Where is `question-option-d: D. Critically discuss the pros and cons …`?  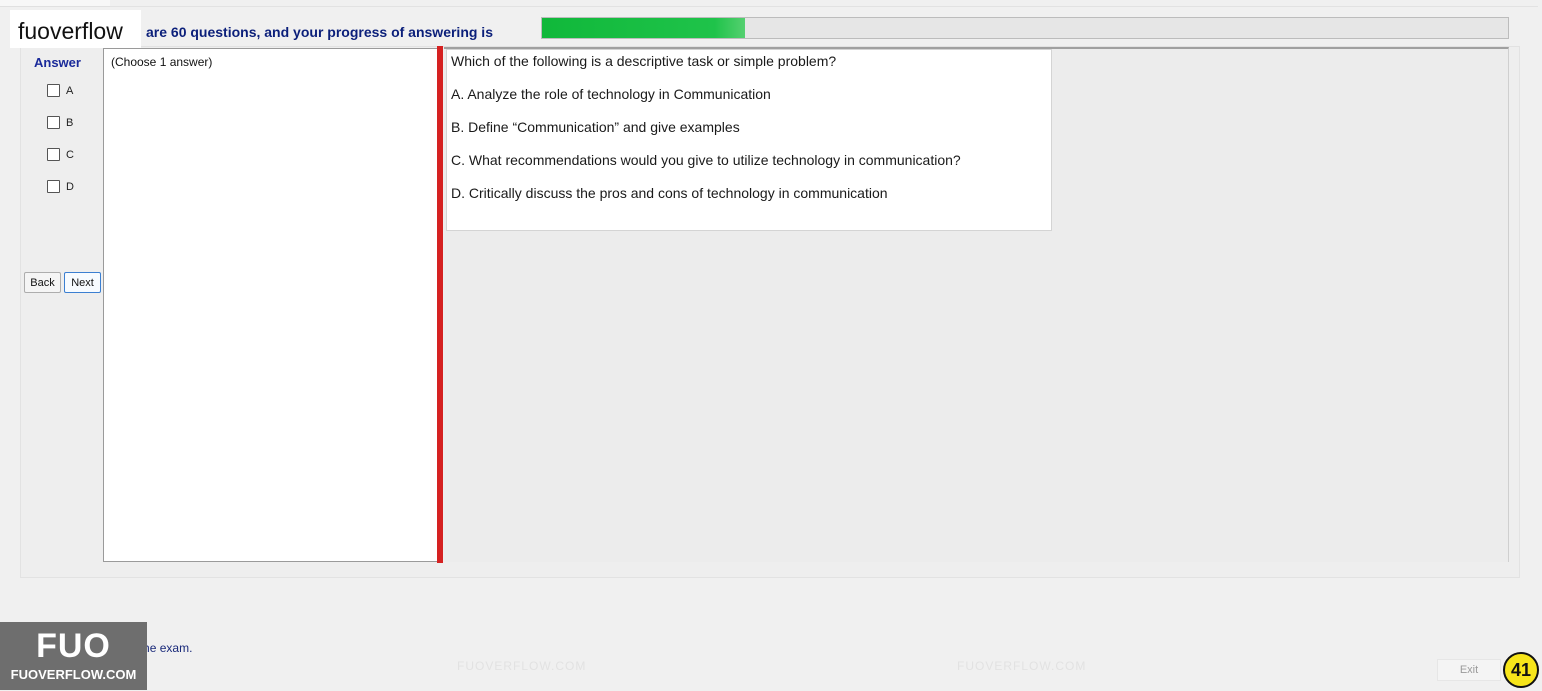
question-option-d: D. Critically discuss the pros and cons … is located at coordinates (669, 193).